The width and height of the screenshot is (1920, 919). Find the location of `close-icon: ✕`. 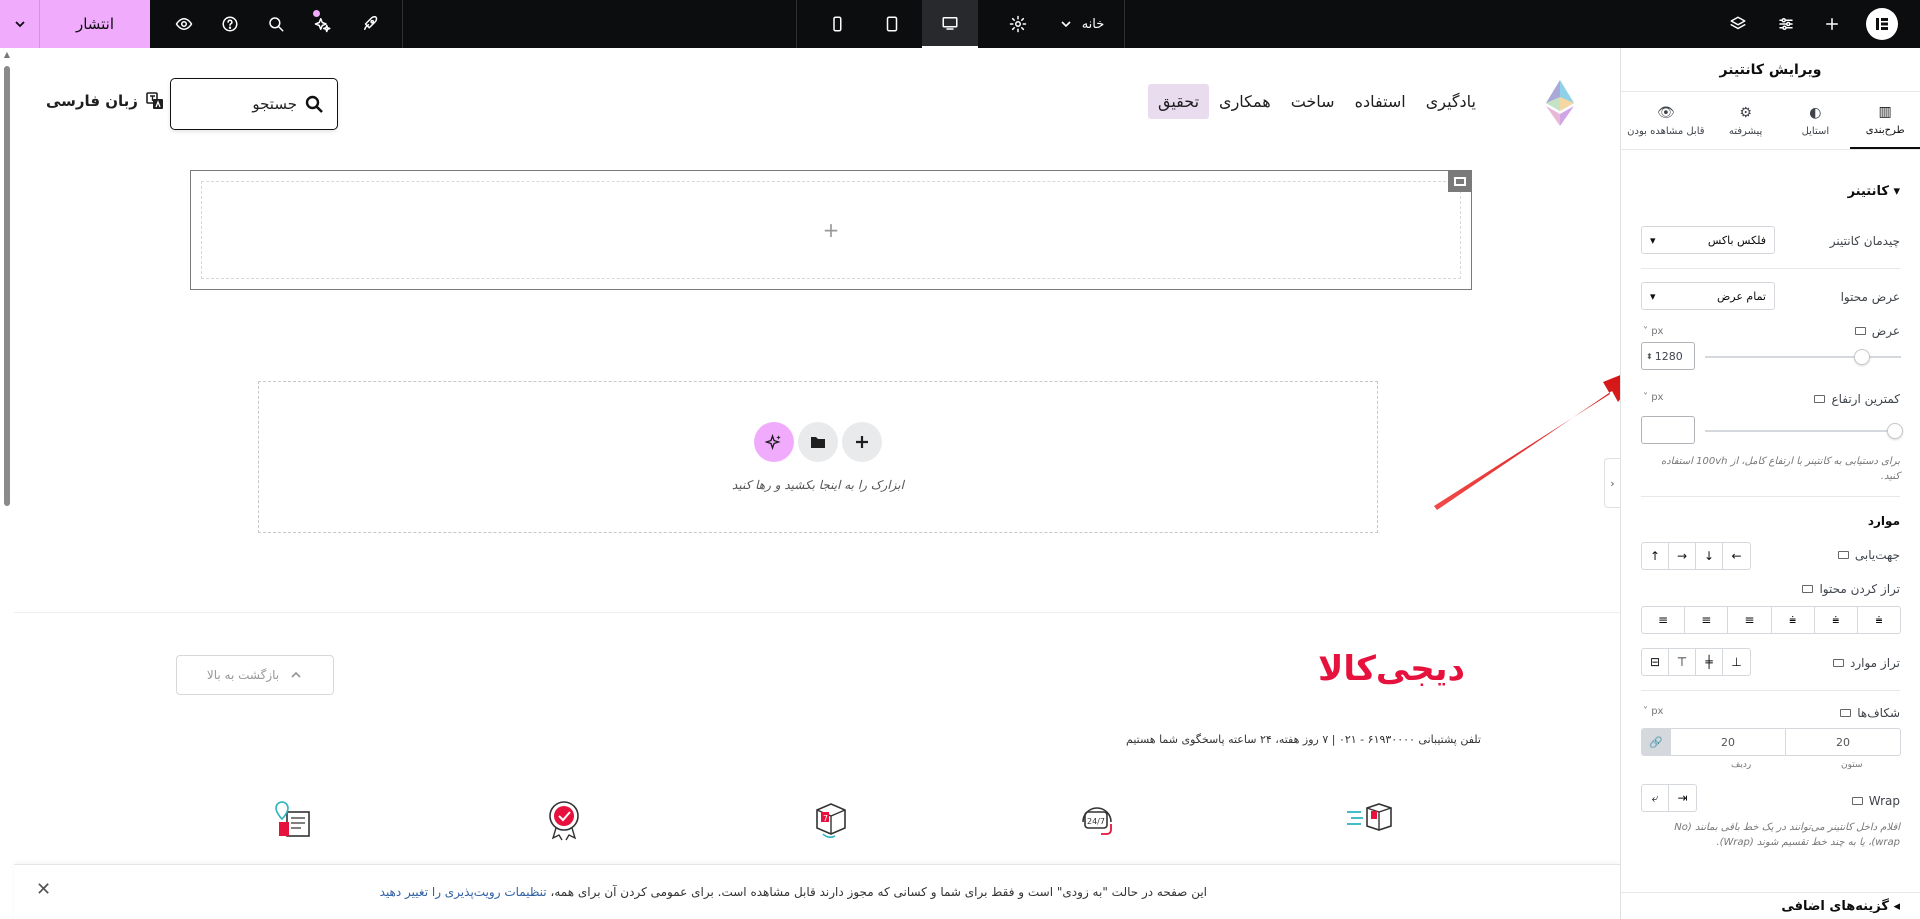

close-icon: ✕ is located at coordinates (43, 889).